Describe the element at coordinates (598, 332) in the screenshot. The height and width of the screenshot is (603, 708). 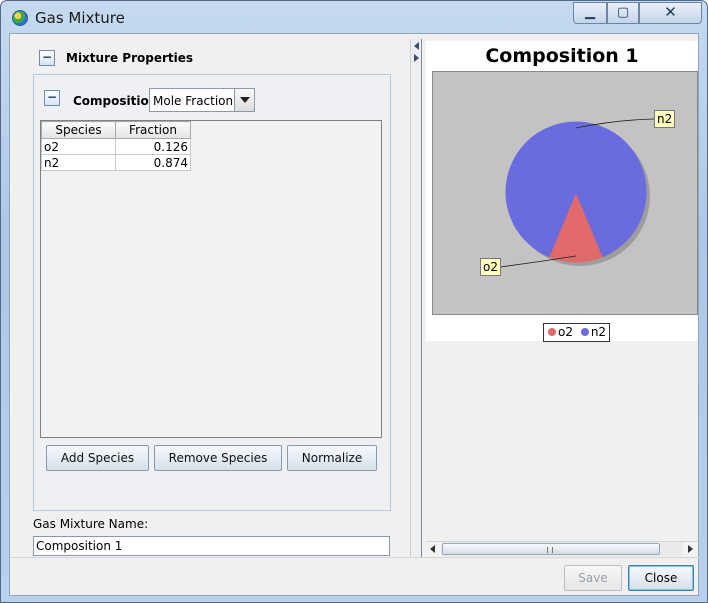
I see `legend-label-n2: n2` at that location.